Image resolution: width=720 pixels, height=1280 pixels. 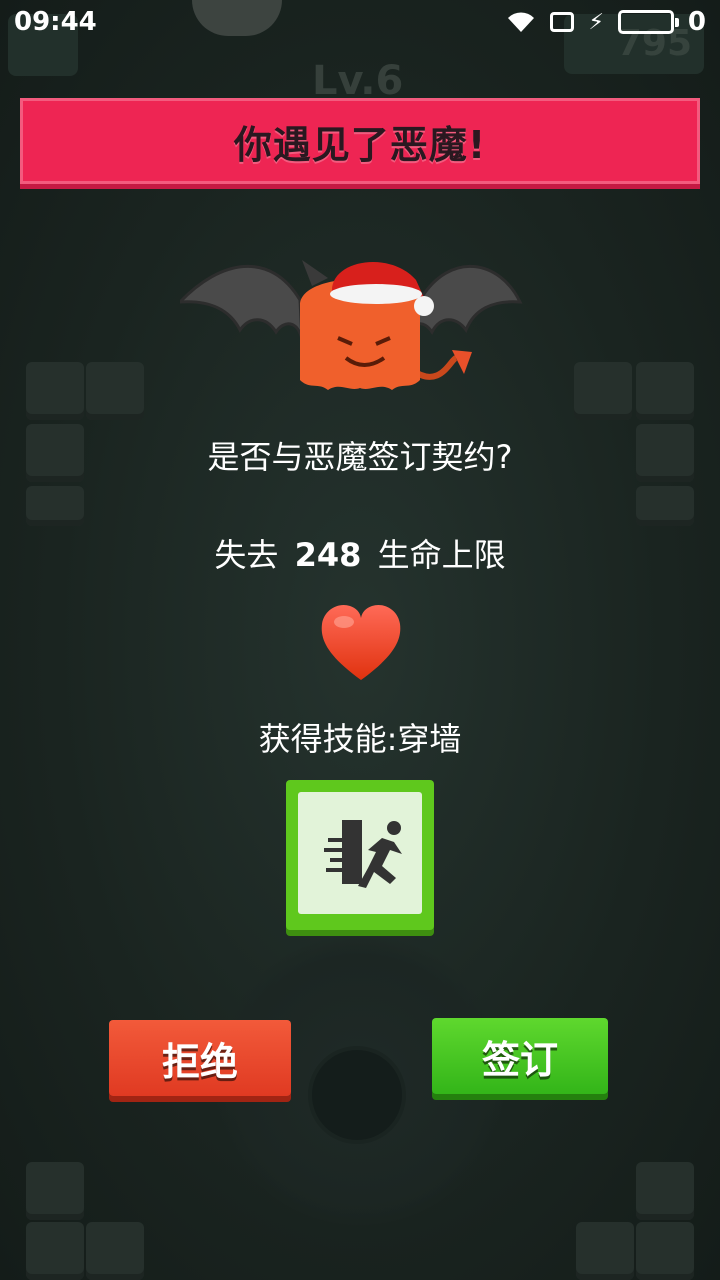 I want to click on status-time: 09:44, so click(x=55, y=22).